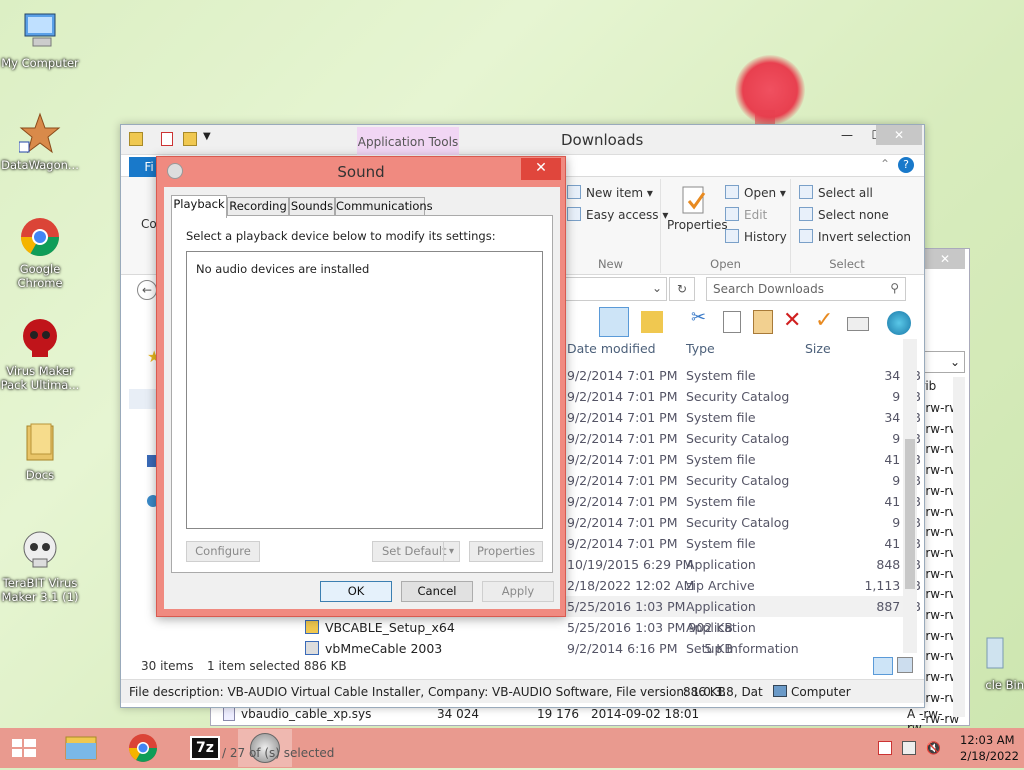  What do you see at coordinates (844, 214) in the screenshot?
I see `select-none-button: Select none` at bounding box center [844, 214].